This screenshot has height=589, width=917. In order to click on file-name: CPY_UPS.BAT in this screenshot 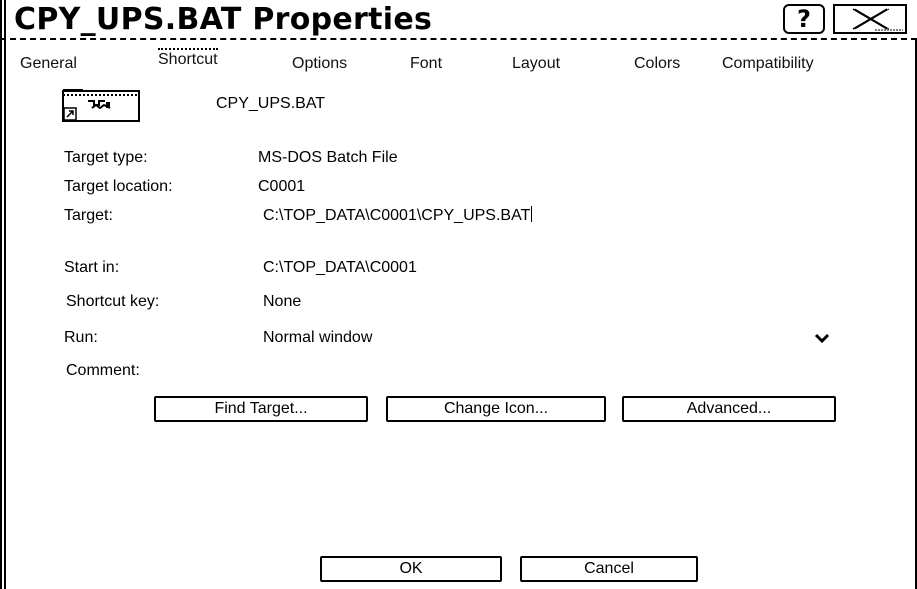, I will do `click(271, 103)`.